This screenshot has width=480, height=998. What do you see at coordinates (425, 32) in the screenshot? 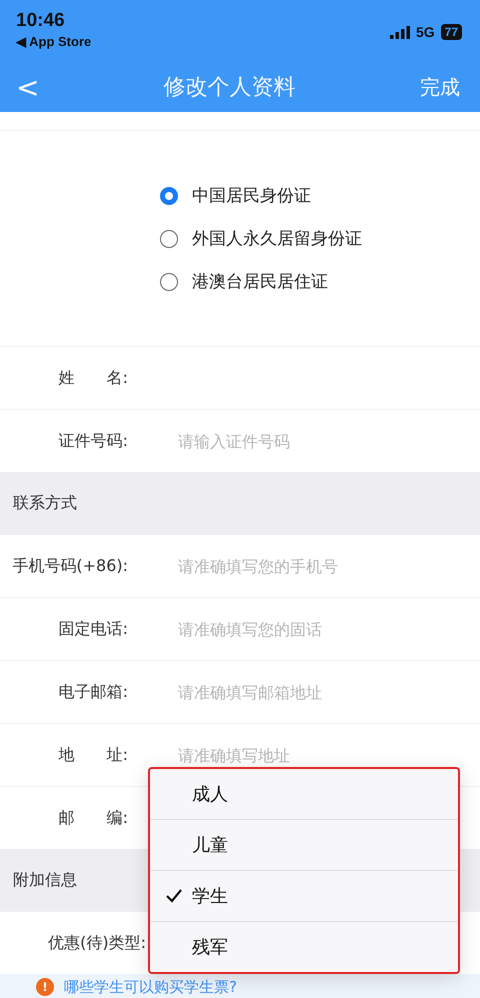
I see `network-type: 5G` at bounding box center [425, 32].